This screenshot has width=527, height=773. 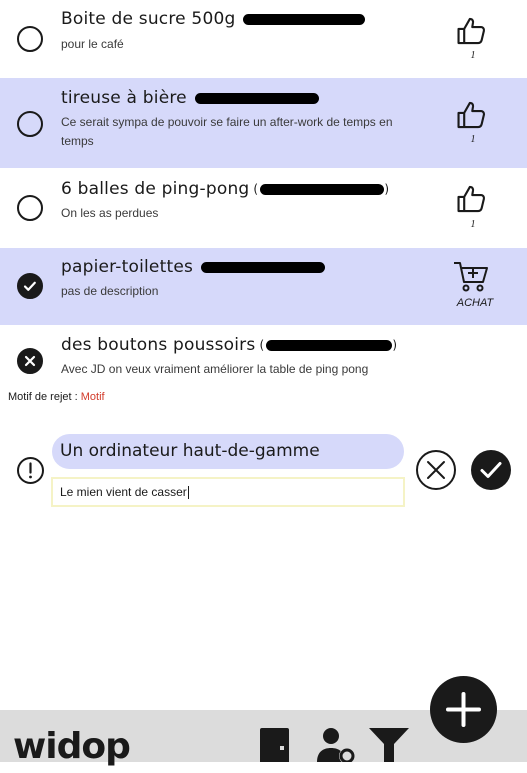 I want to click on item-title: papier-toilettes, so click(x=193, y=267).